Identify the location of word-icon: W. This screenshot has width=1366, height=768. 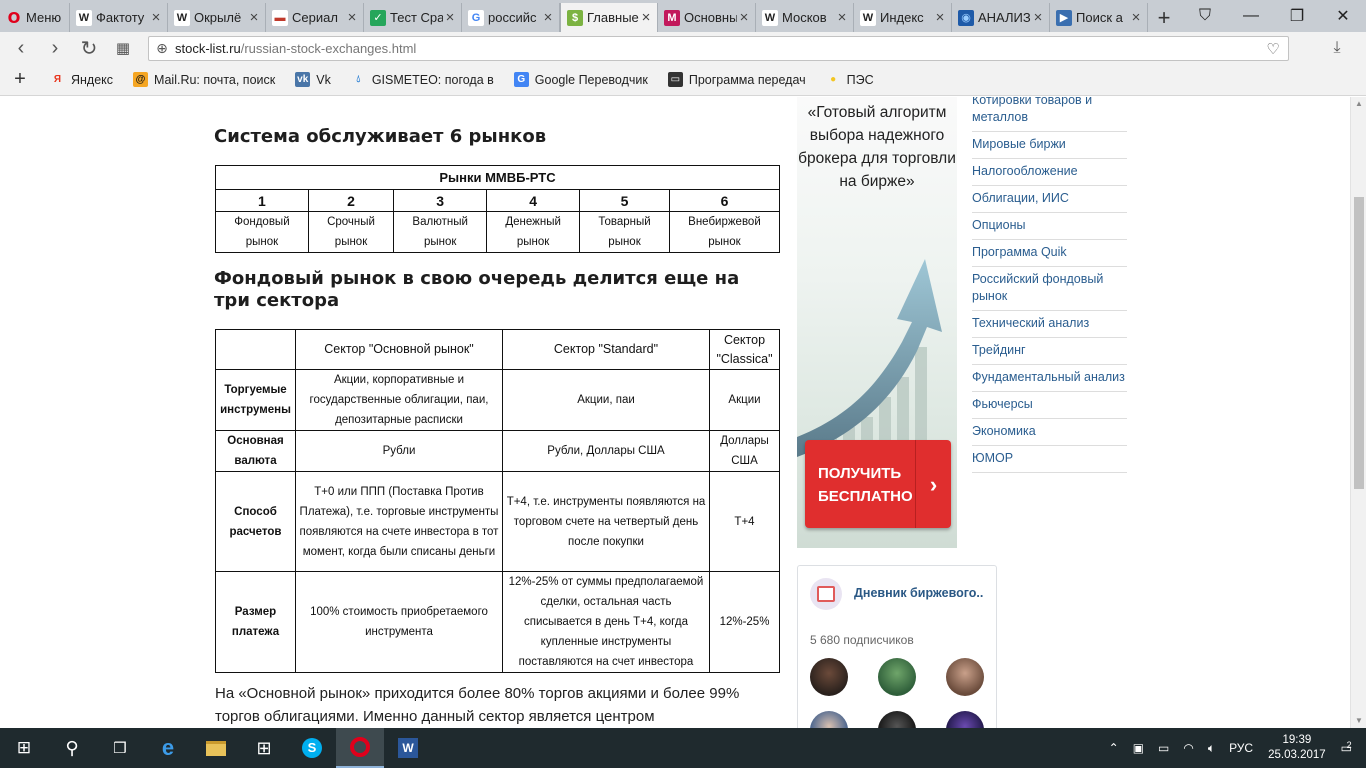
(408, 748).